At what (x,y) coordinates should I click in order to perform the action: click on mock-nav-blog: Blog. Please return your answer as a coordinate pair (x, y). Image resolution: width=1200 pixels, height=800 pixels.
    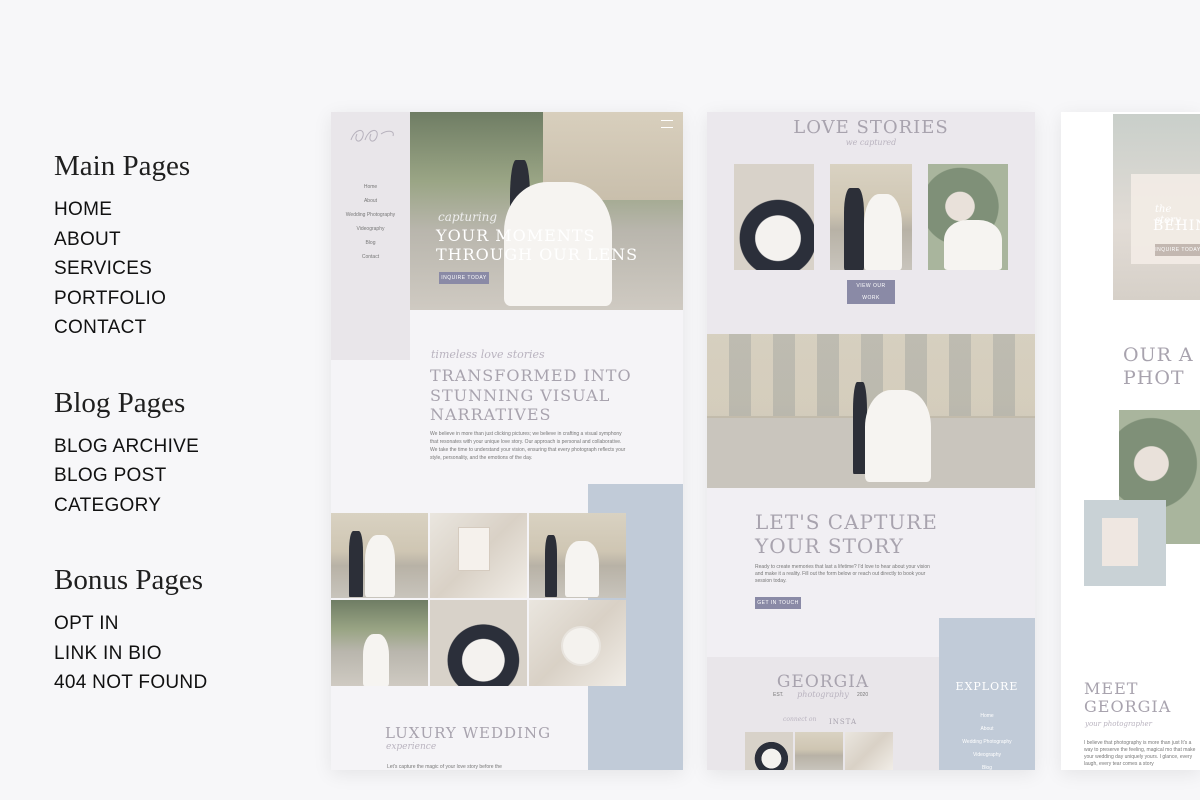
    Looking at the image, I should click on (370, 243).